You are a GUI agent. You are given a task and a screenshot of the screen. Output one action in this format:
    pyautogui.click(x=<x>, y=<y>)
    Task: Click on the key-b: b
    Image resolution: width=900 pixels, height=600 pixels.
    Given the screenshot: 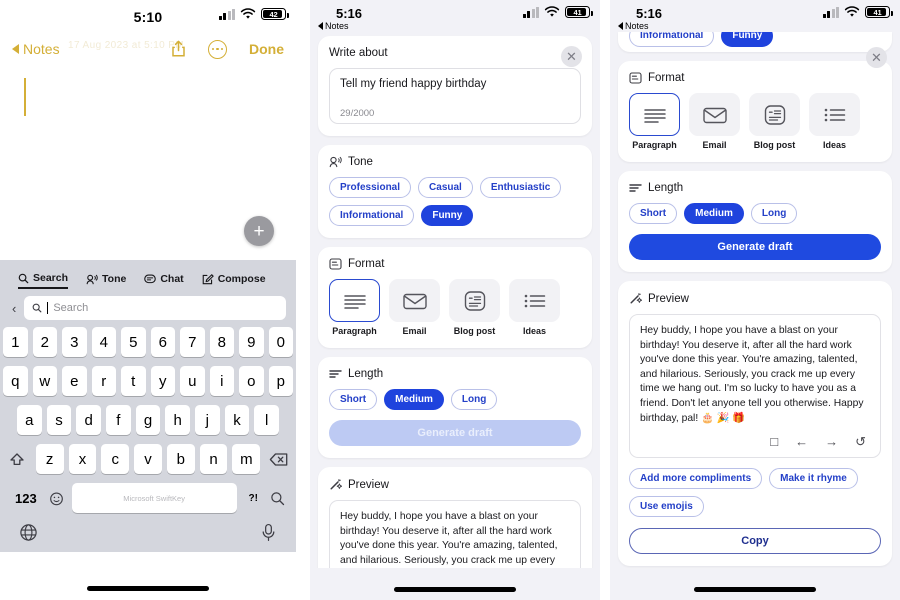 What is the action you would take?
    pyautogui.click(x=180, y=459)
    